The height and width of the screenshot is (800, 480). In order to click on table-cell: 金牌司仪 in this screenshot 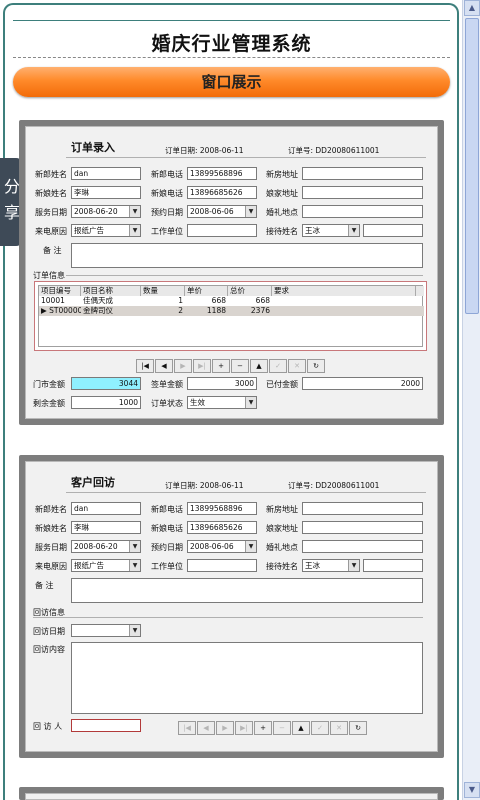, I will do `click(111, 311)`.